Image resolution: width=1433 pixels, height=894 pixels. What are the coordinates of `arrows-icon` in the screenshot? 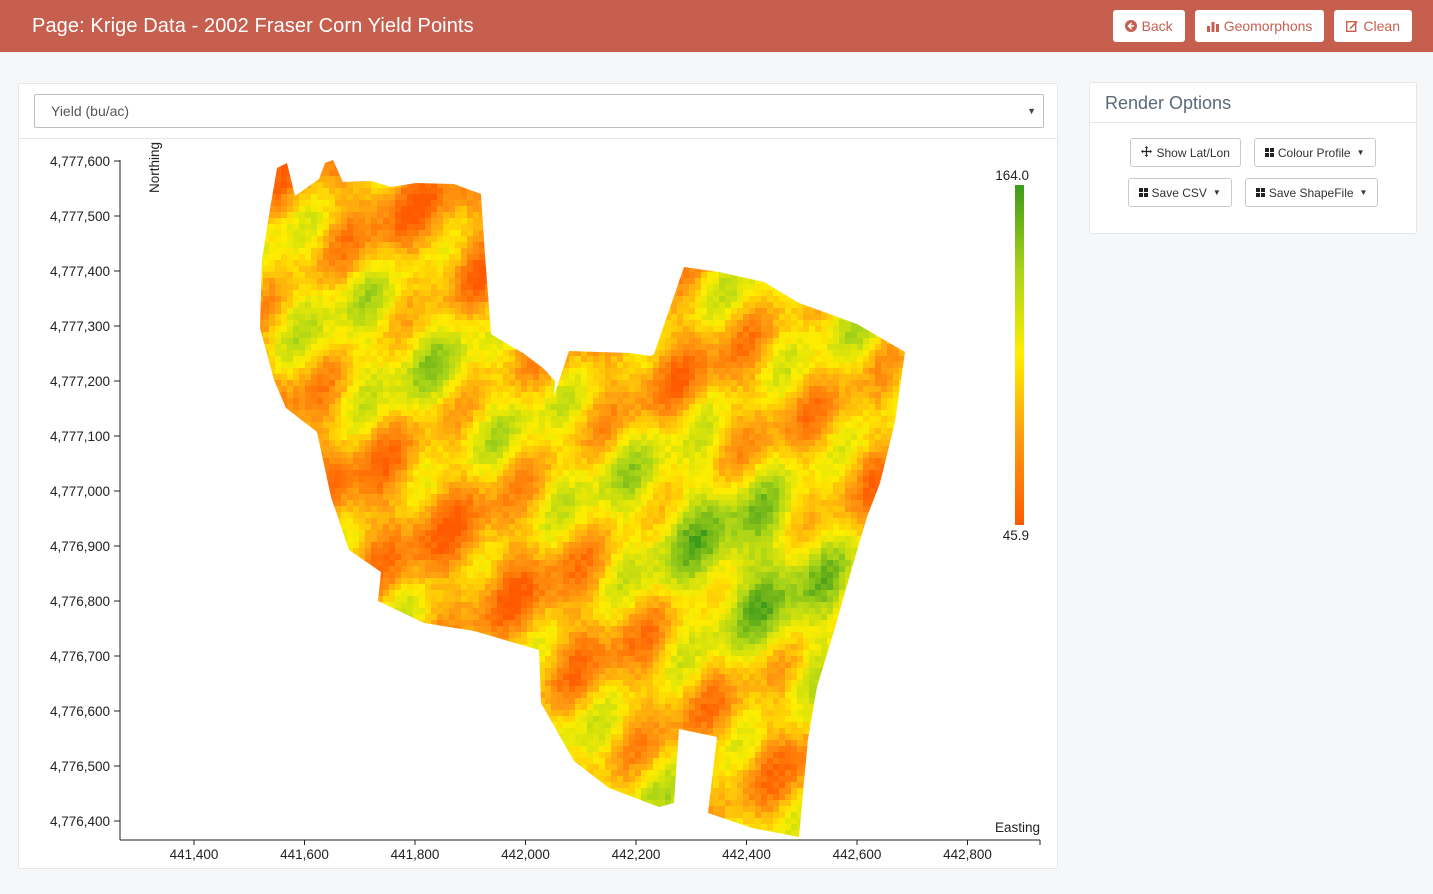 It's located at (1147, 152).